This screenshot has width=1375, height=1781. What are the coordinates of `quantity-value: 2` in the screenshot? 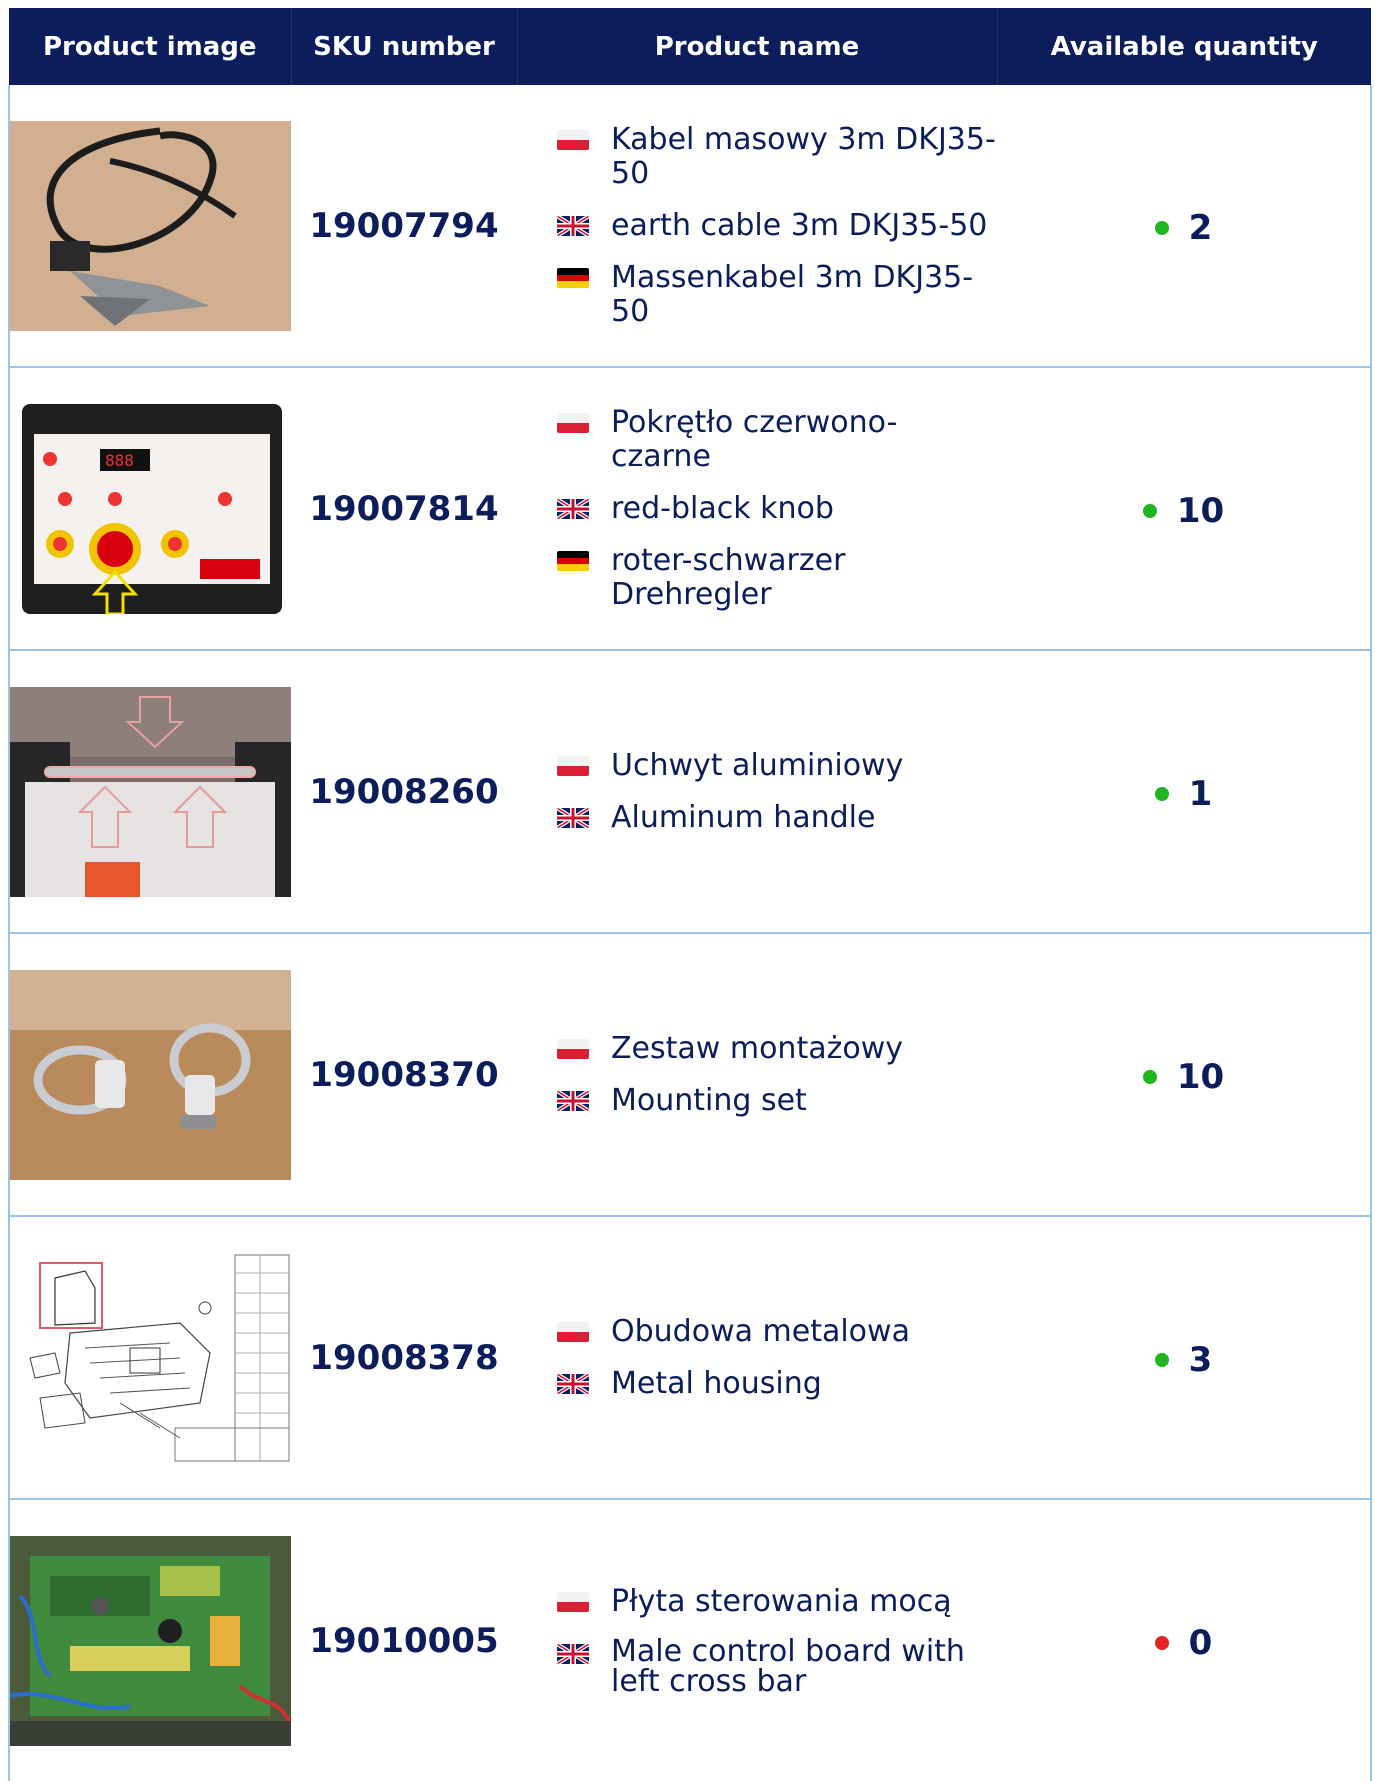 It's located at (1200, 227).